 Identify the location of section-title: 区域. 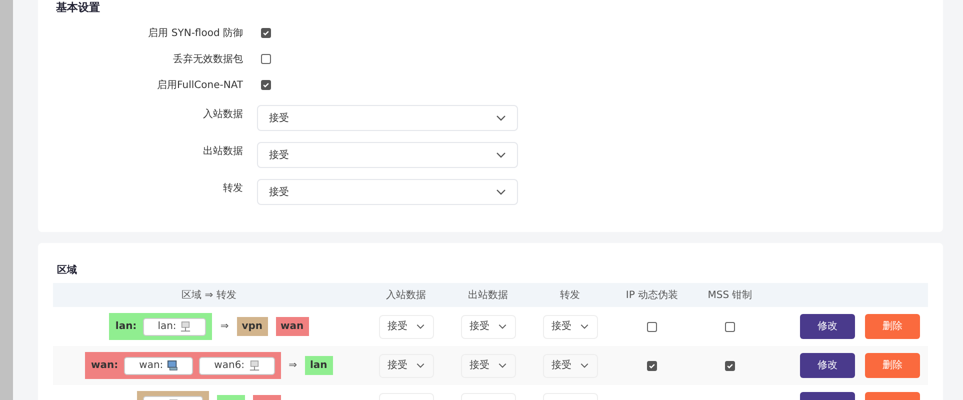
(67, 271).